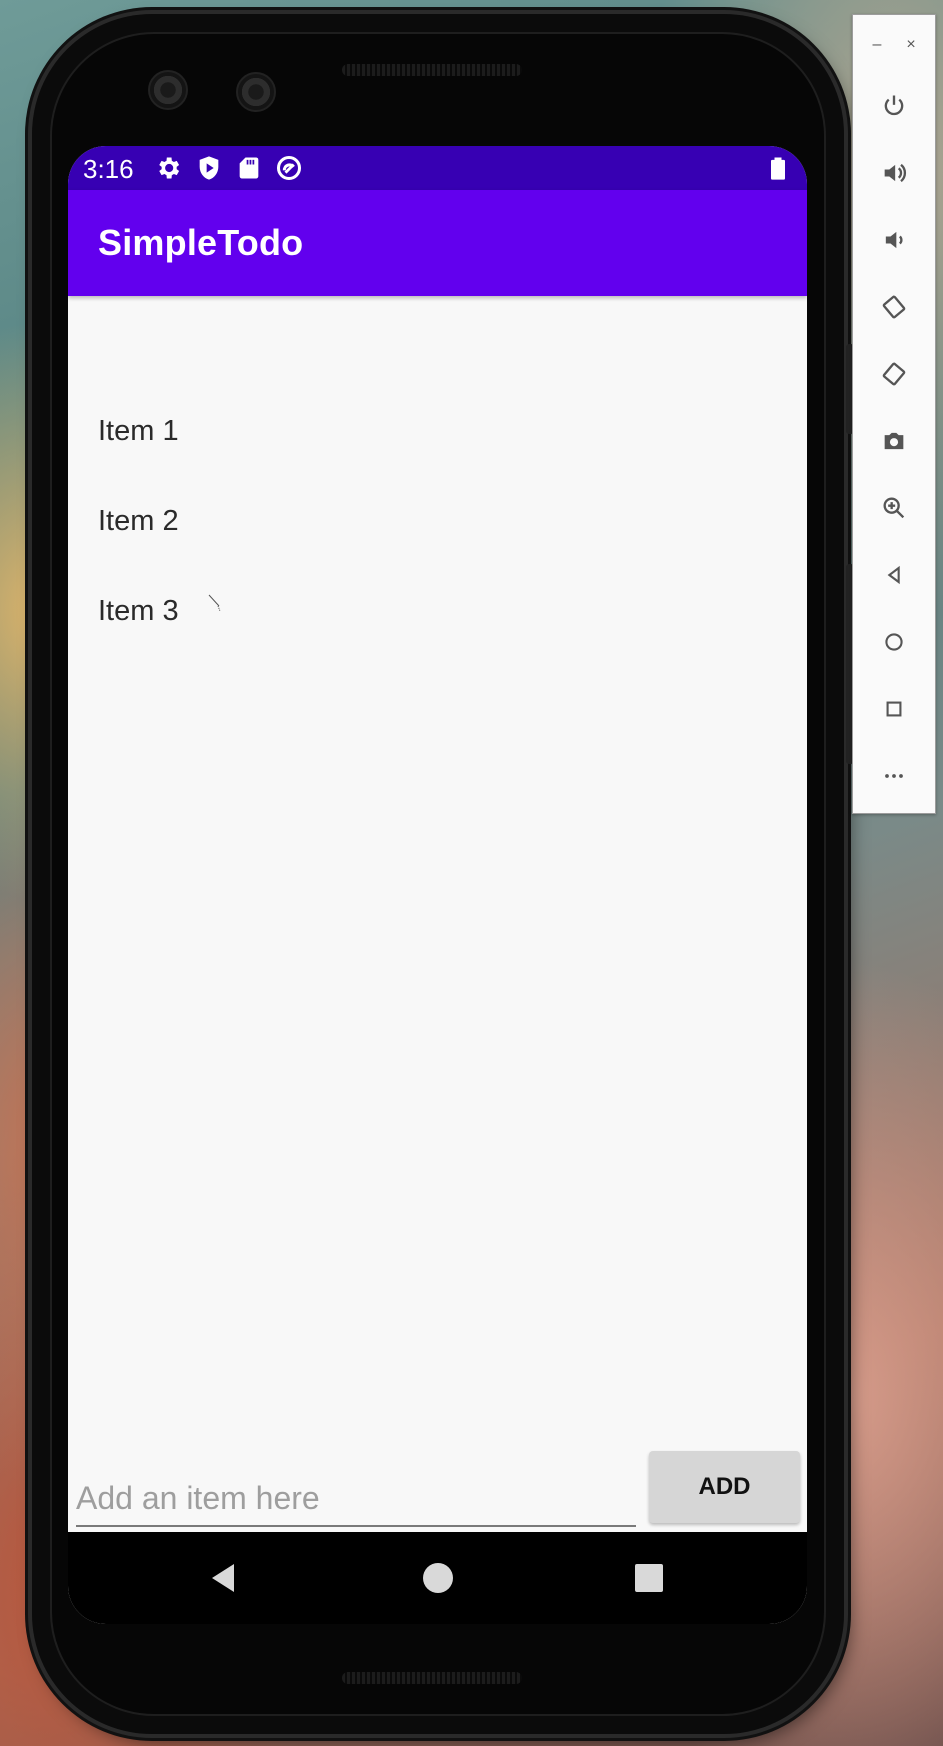  I want to click on app-bar: SimpleTodo, so click(437, 243).